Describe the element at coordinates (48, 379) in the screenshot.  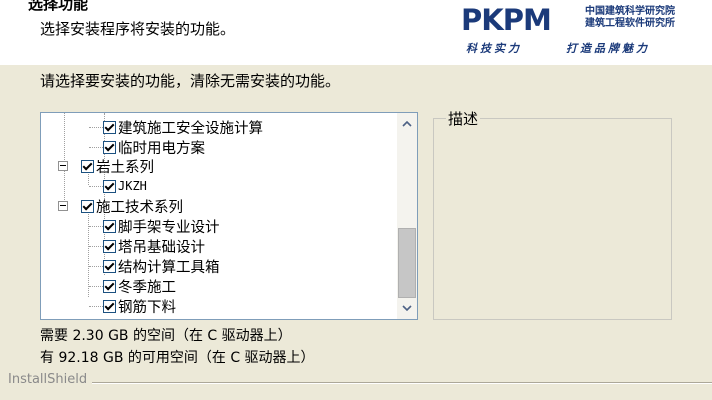
I see `installshield-brand: InstallShield` at that location.